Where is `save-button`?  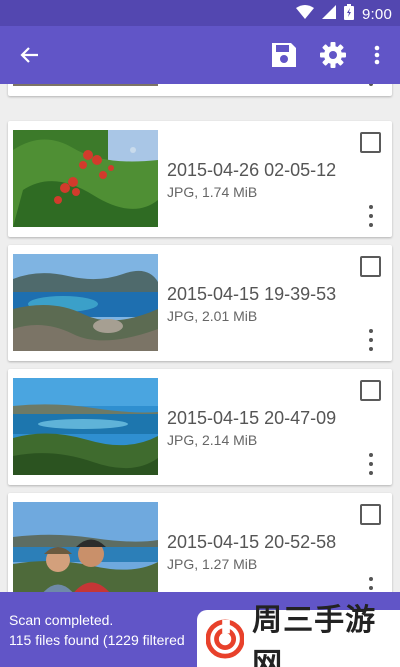 save-button is located at coordinates (284, 55).